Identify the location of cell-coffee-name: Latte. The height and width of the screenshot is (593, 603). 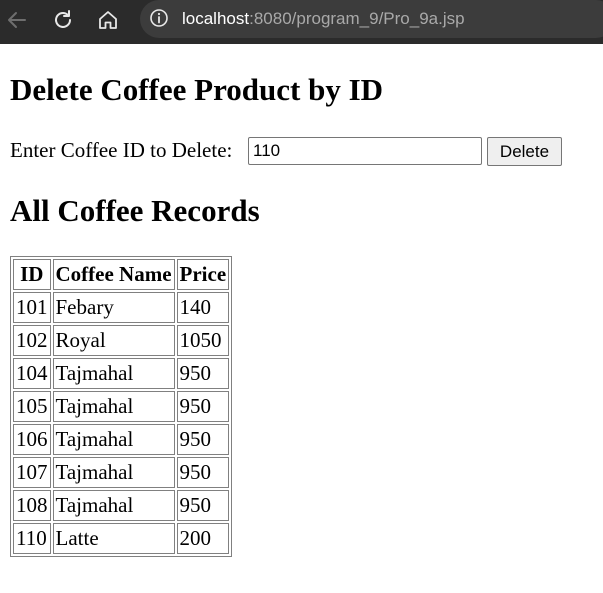
(113, 538).